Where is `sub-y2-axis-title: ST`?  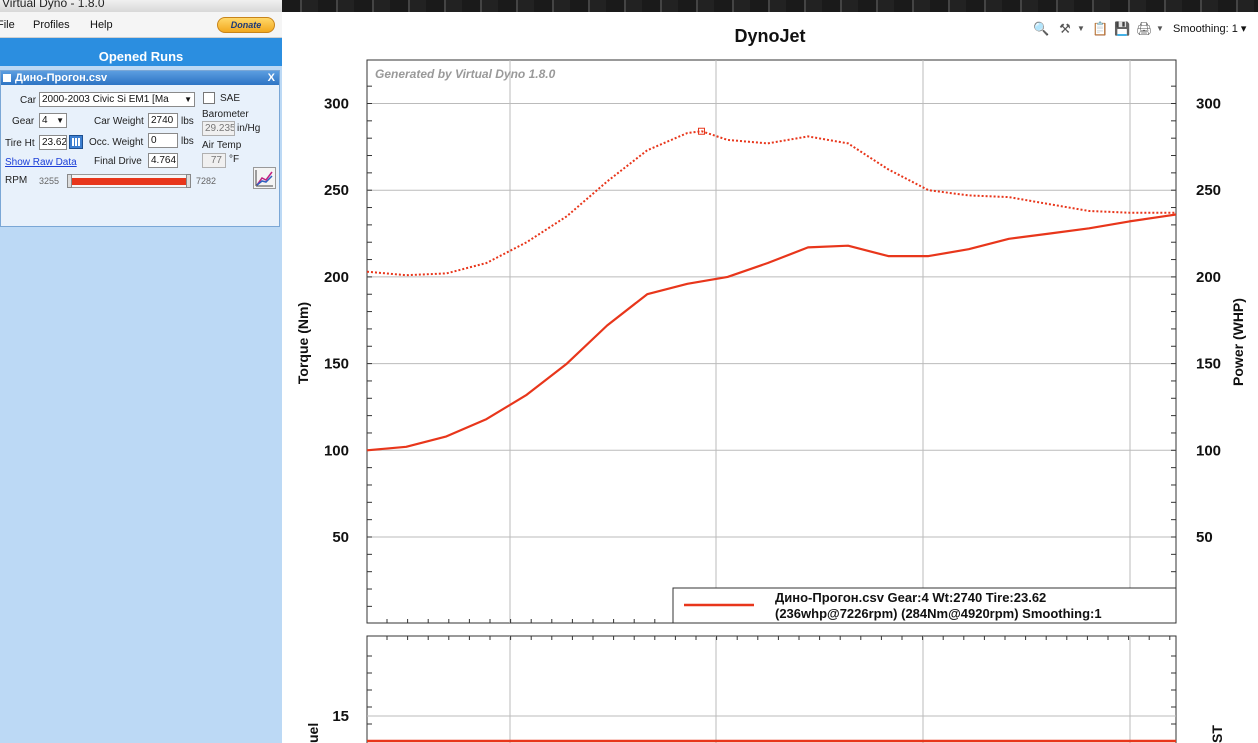 sub-y2-axis-title: ST is located at coordinates (1217, 734).